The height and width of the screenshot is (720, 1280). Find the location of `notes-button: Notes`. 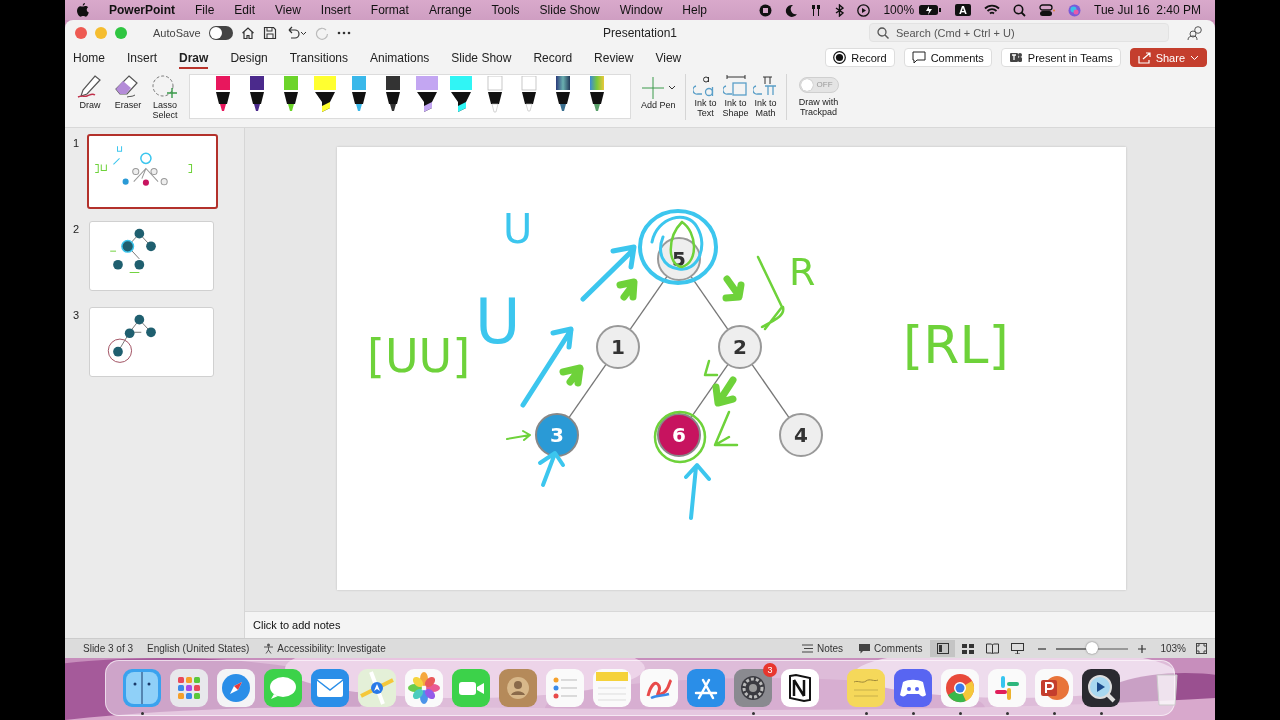

notes-button: Notes is located at coordinates (822, 648).